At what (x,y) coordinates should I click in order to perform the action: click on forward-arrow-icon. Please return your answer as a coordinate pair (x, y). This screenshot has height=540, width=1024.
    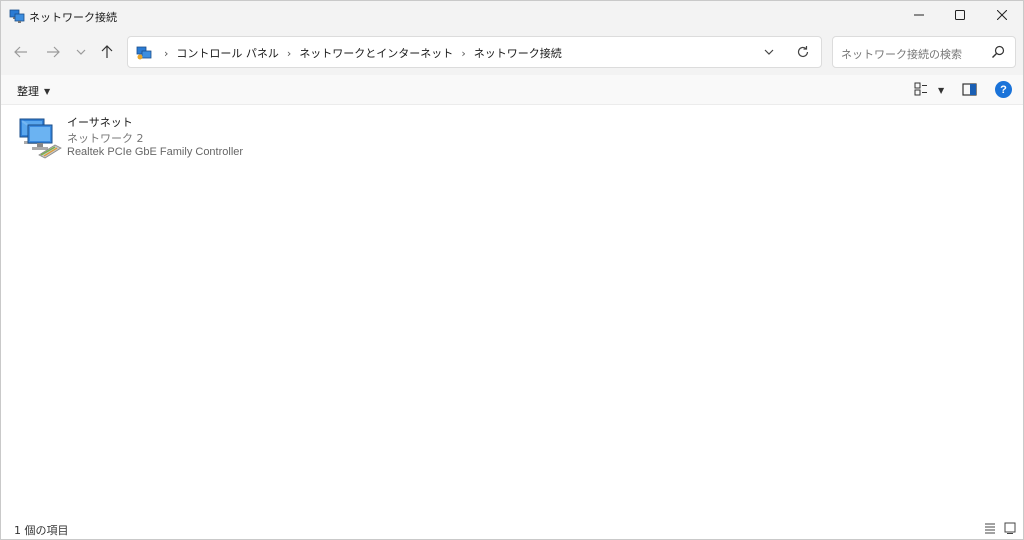
    Looking at the image, I should click on (53, 53).